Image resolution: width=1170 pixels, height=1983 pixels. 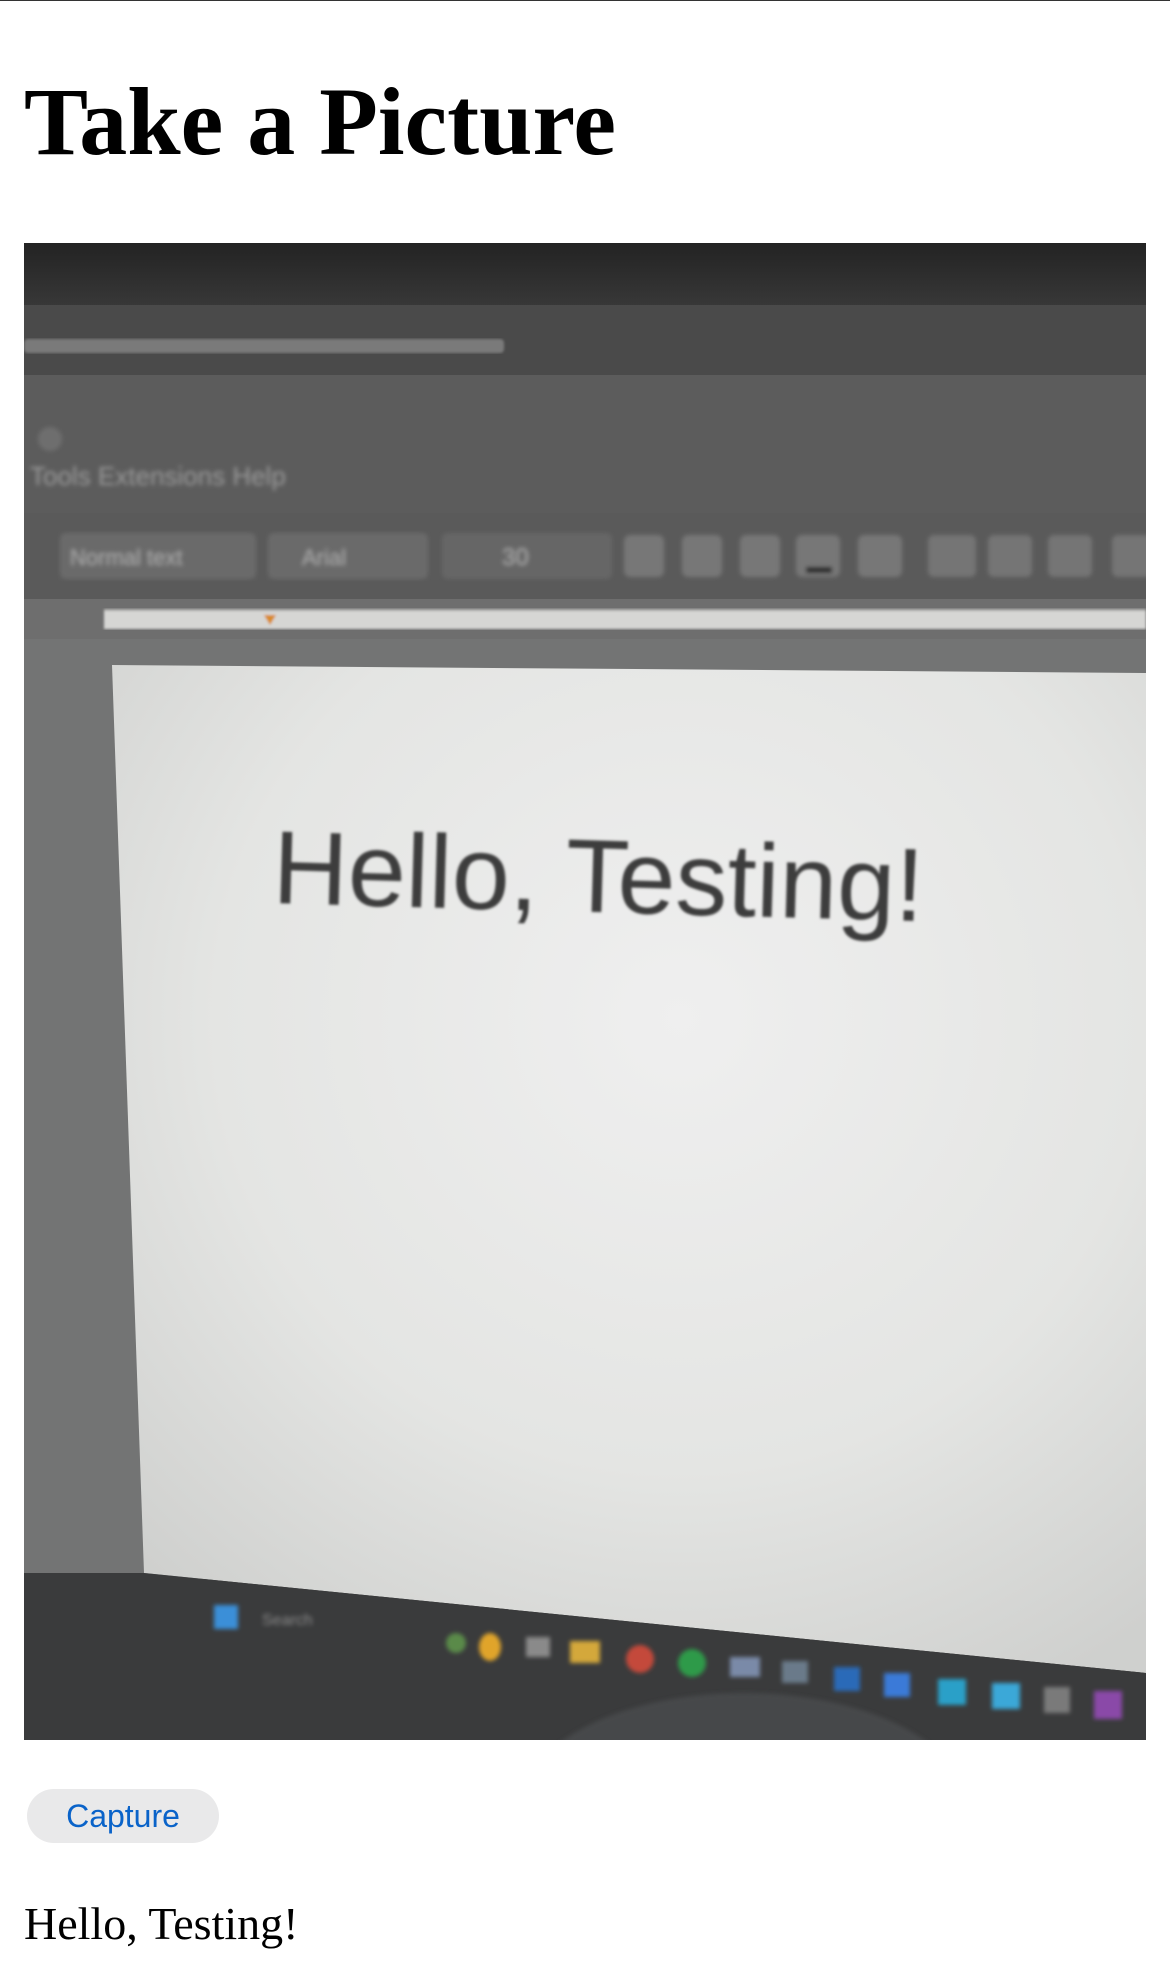 I want to click on font-size-text: 30, so click(x=515, y=557).